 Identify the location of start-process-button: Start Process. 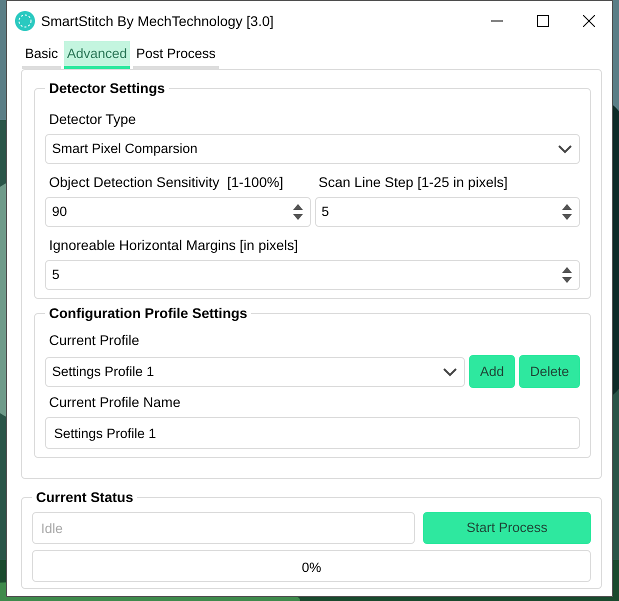
(507, 528).